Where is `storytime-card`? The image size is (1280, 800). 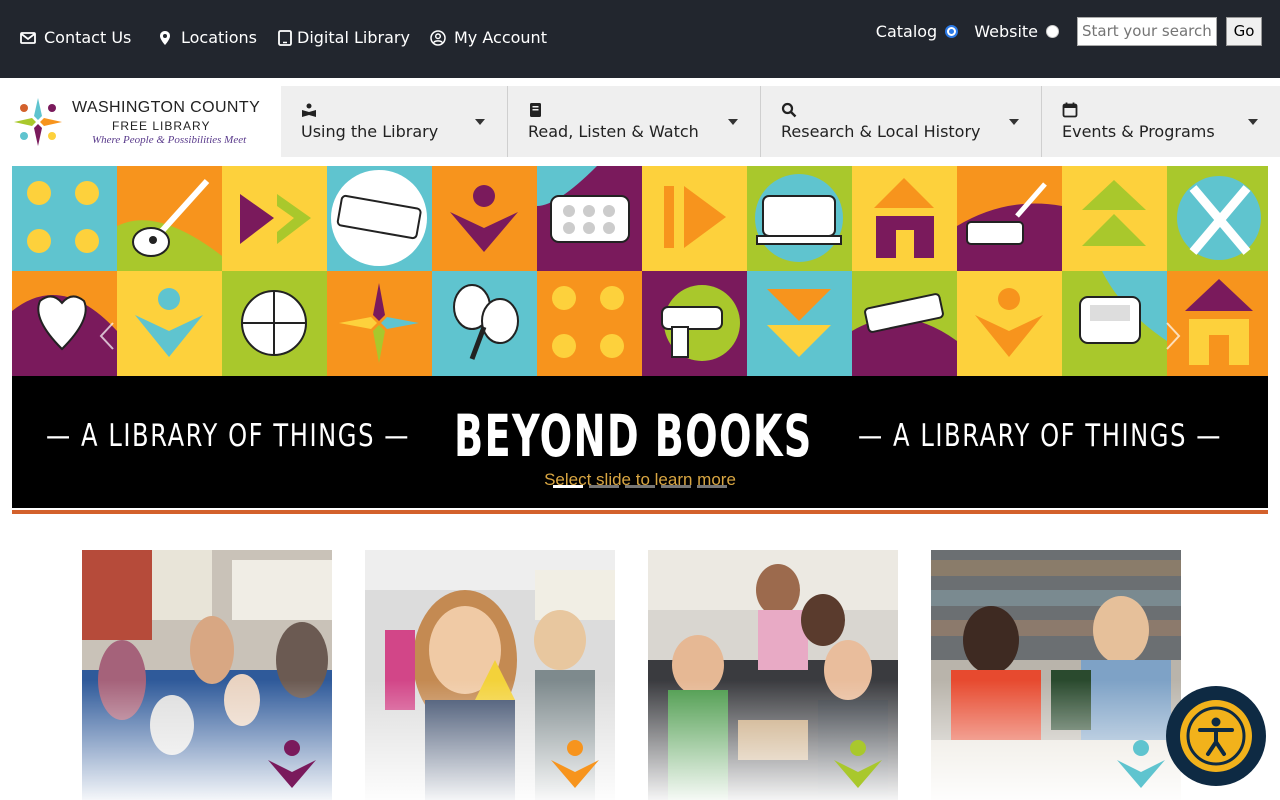 storytime-card is located at coordinates (207, 675).